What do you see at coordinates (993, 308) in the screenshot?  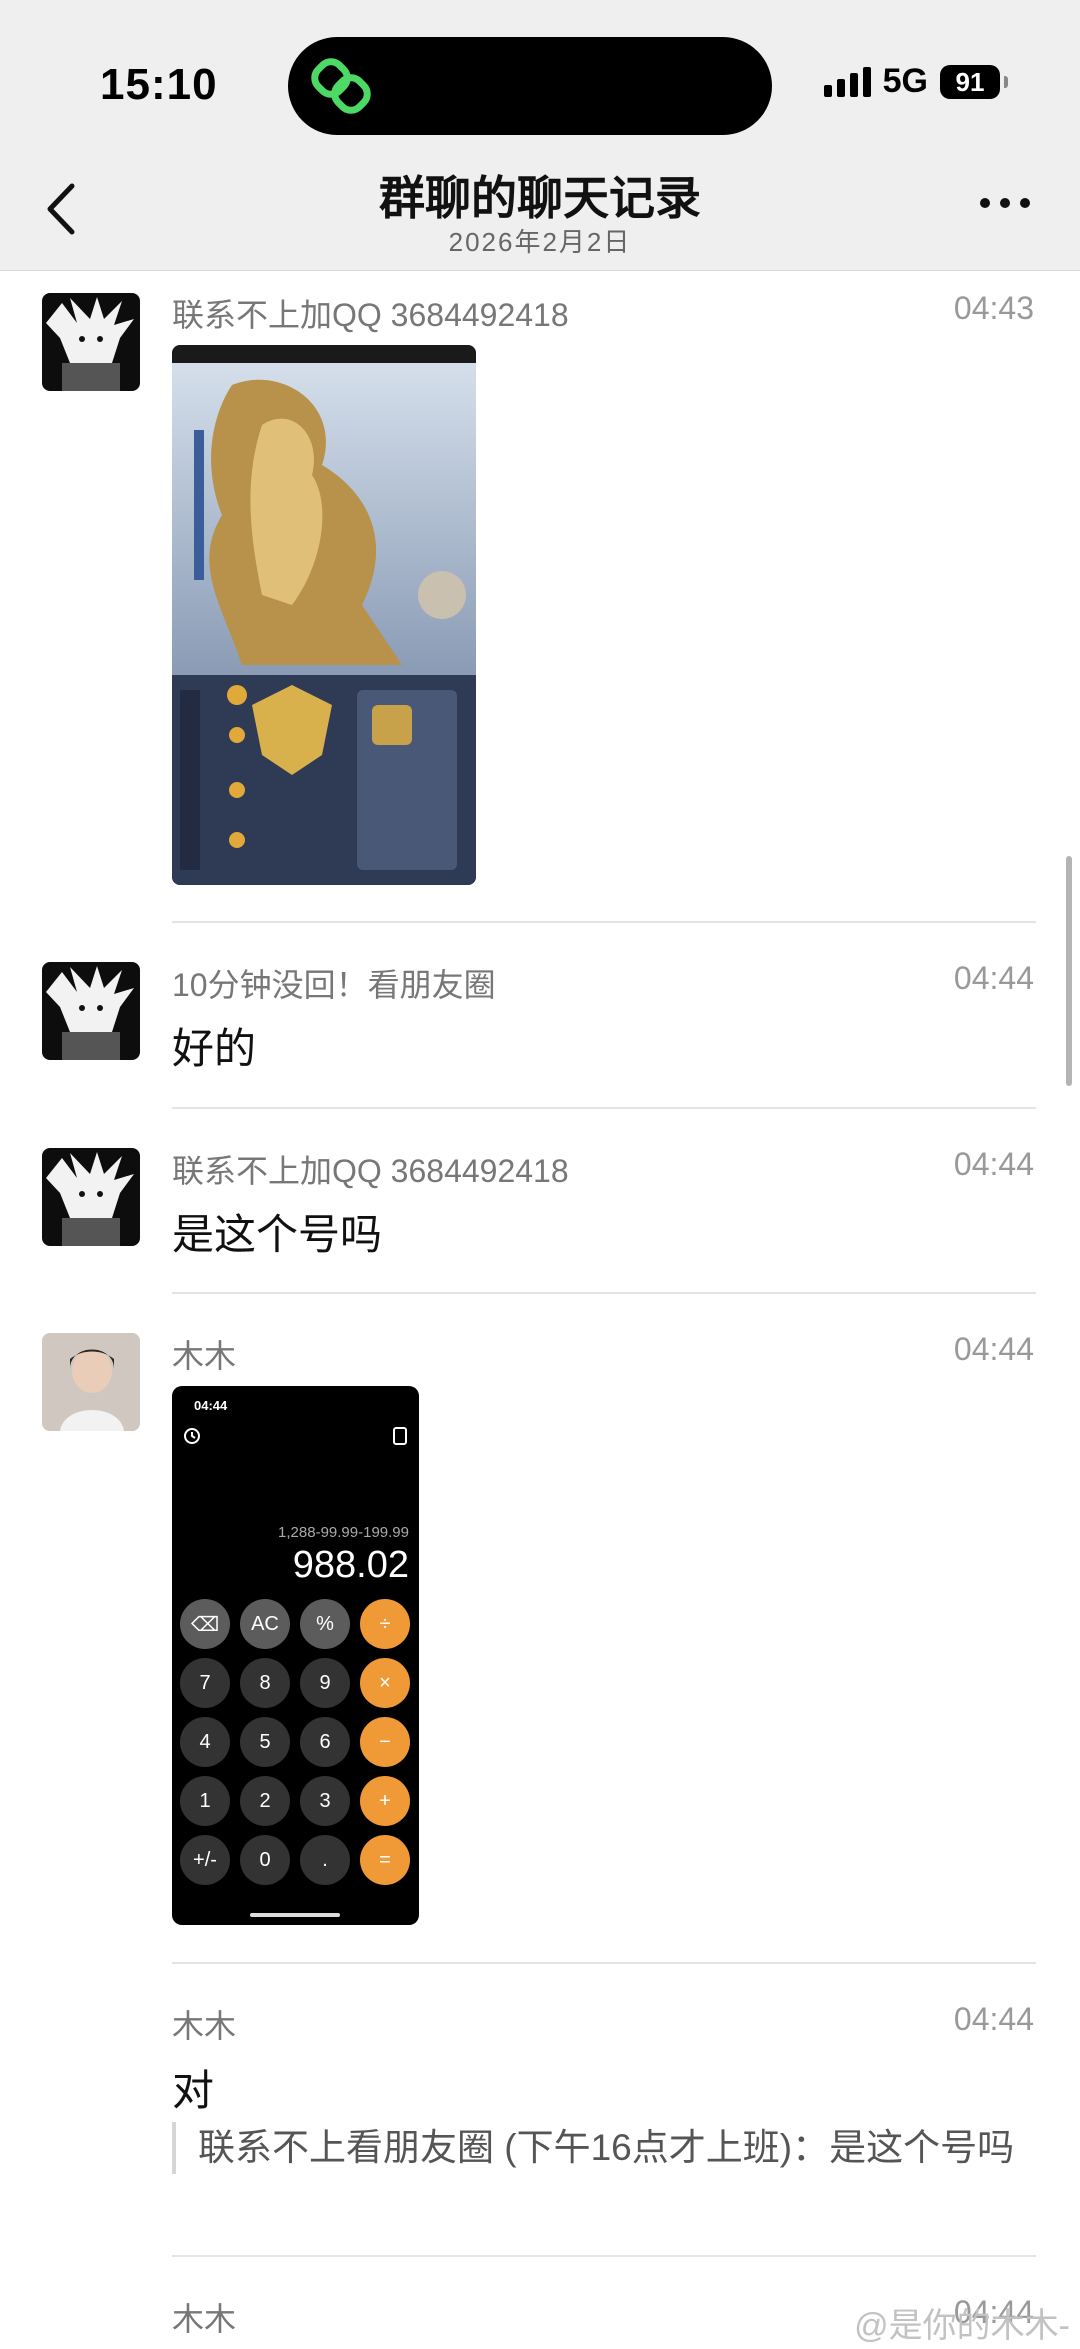 I see `message-time: 04:43` at bounding box center [993, 308].